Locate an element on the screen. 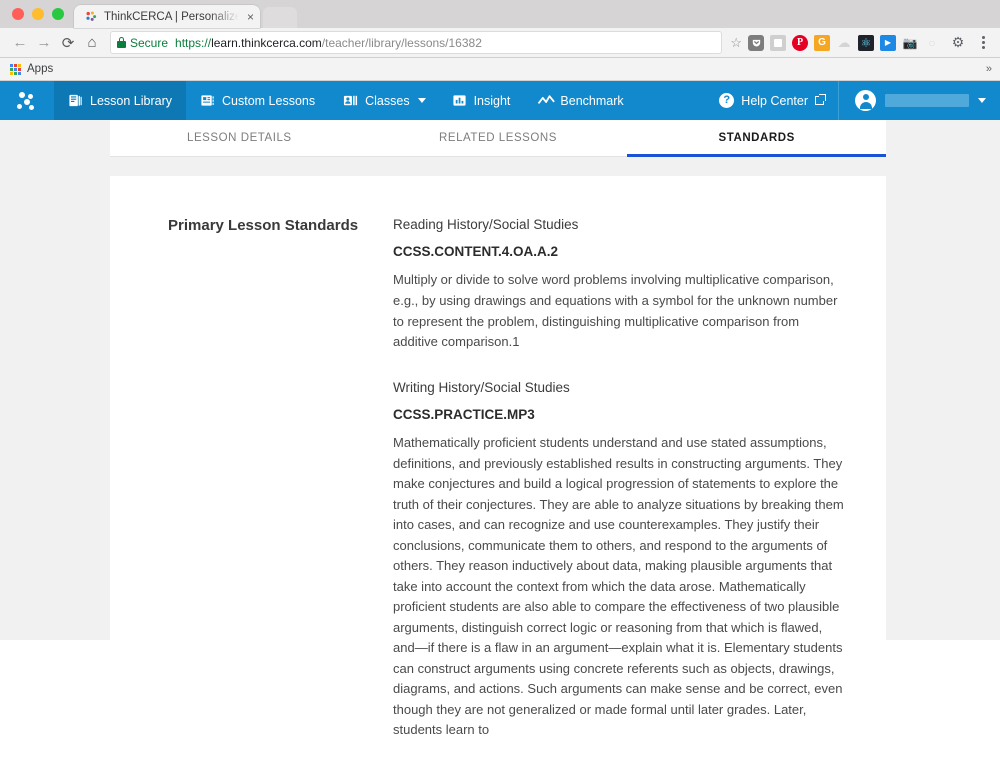 The image size is (1000, 767). user-menu-chevron-down-icon is located at coordinates (982, 100).